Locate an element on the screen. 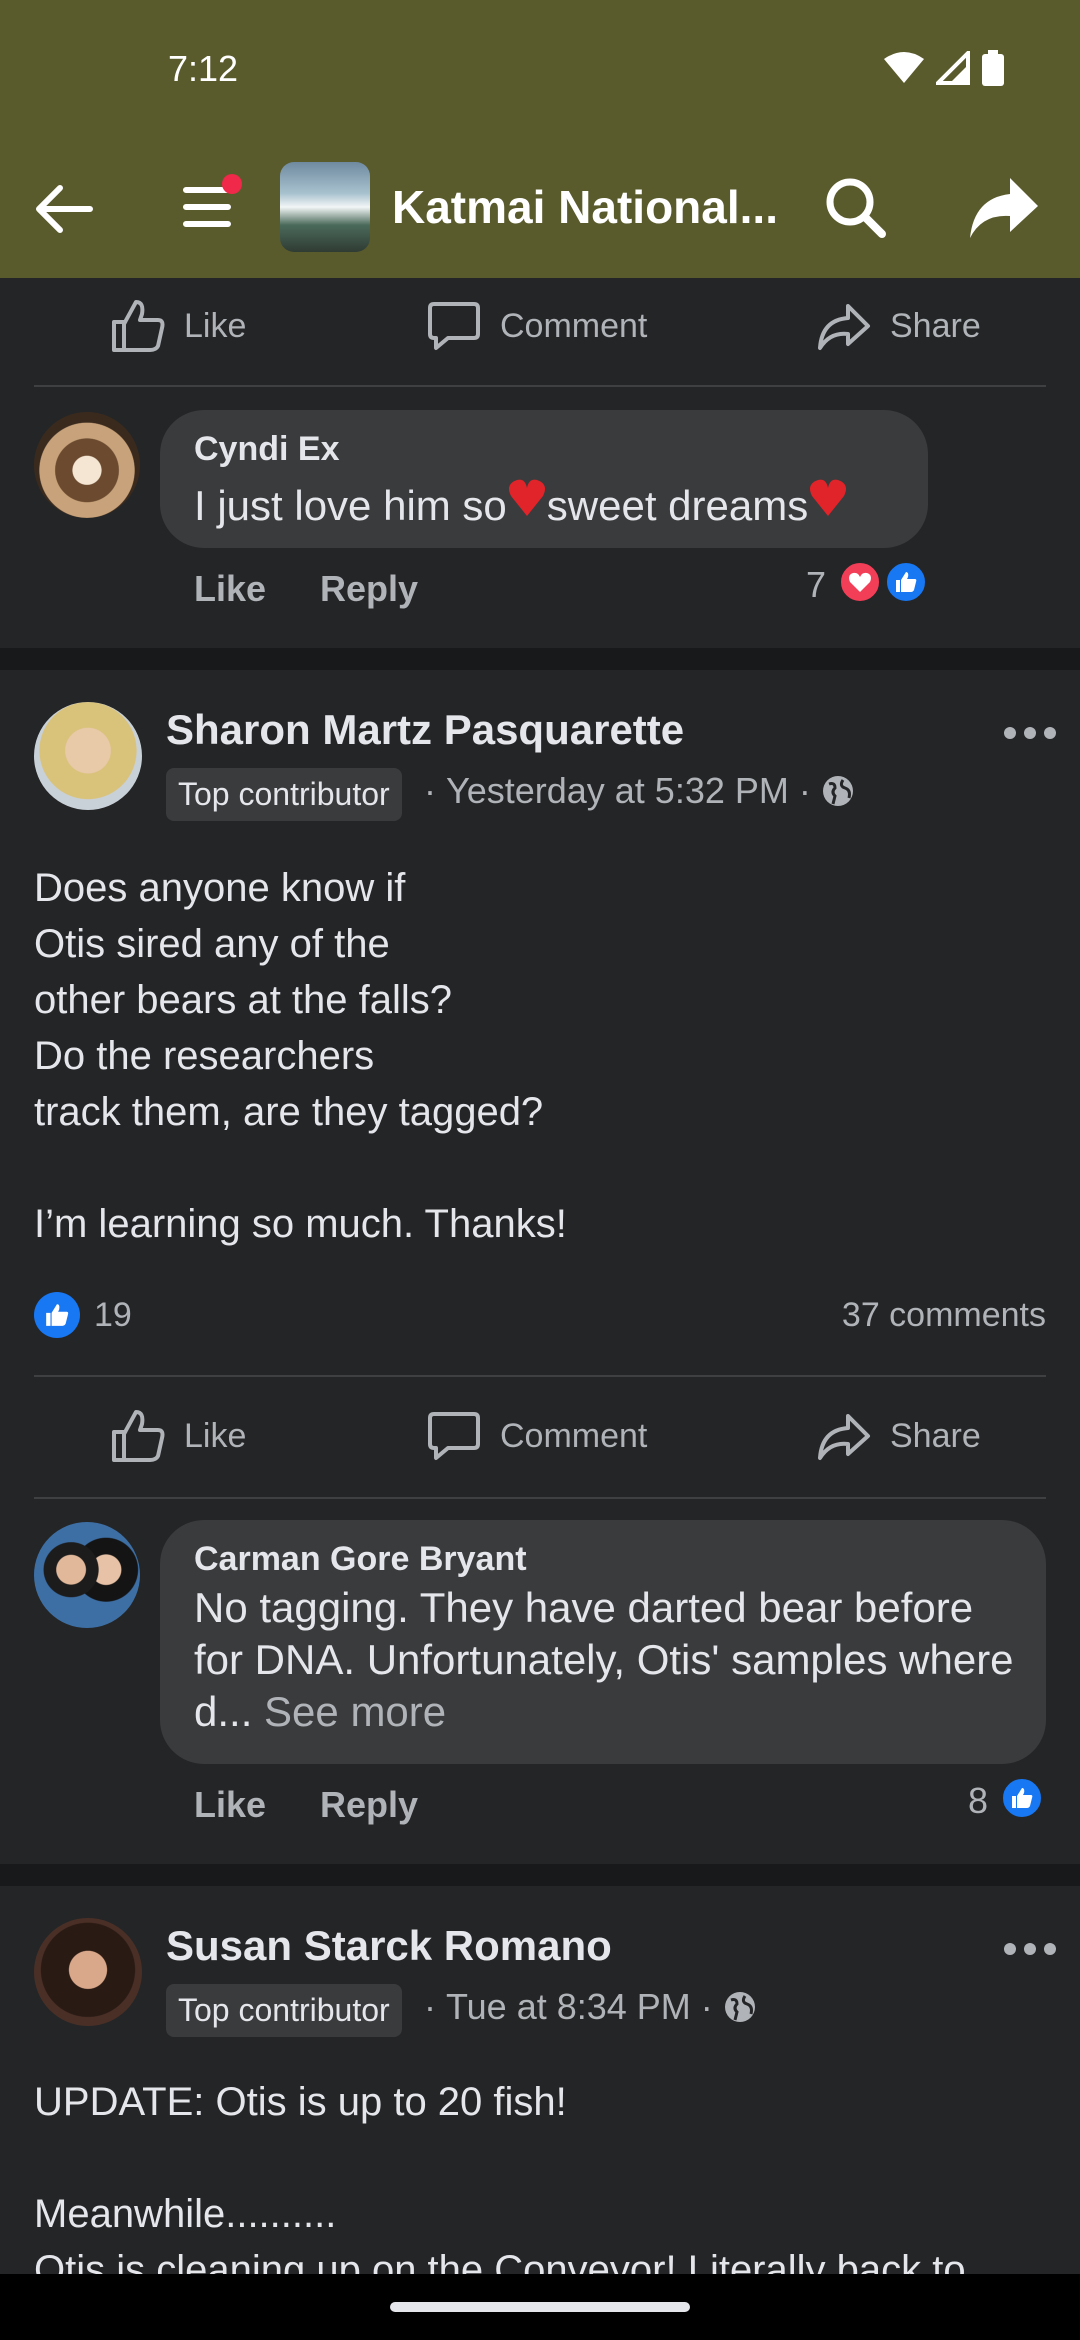 The width and height of the screenshot is (1080, 2340). reaction-count: 8 is located at coordinates (978, 1801).